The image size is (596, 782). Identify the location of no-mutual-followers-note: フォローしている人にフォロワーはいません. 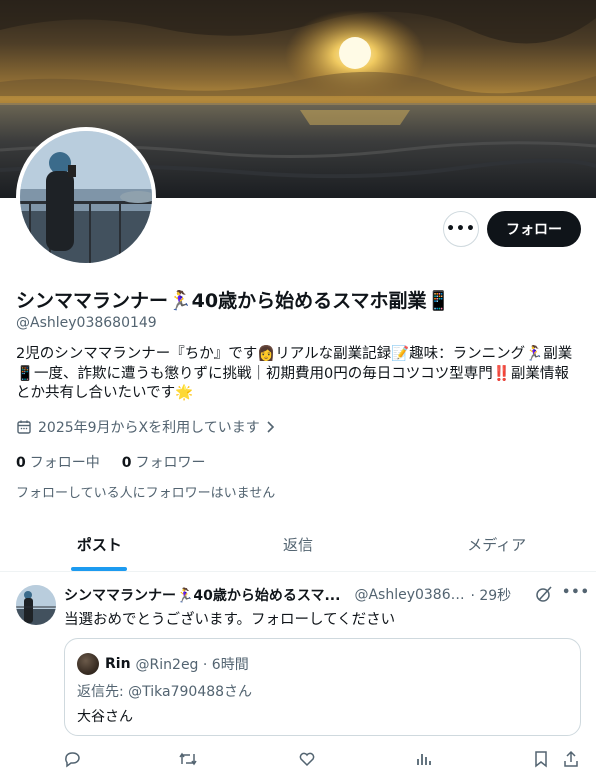
(146, 493).